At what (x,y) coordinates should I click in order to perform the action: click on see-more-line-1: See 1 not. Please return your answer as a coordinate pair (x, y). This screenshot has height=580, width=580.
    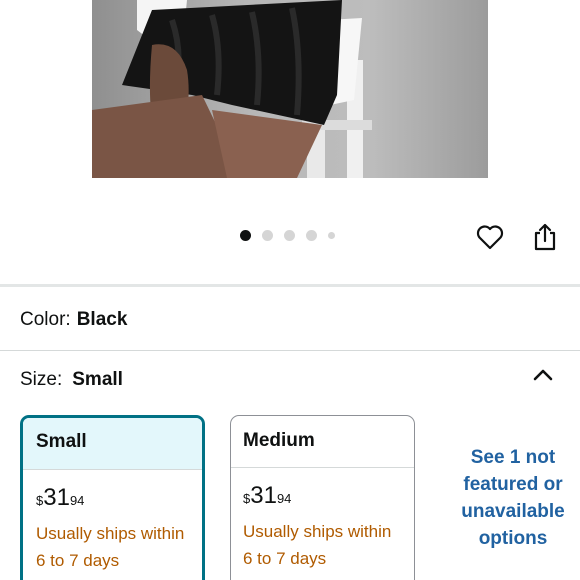
    Looking at the image, I should click on (513, 457).